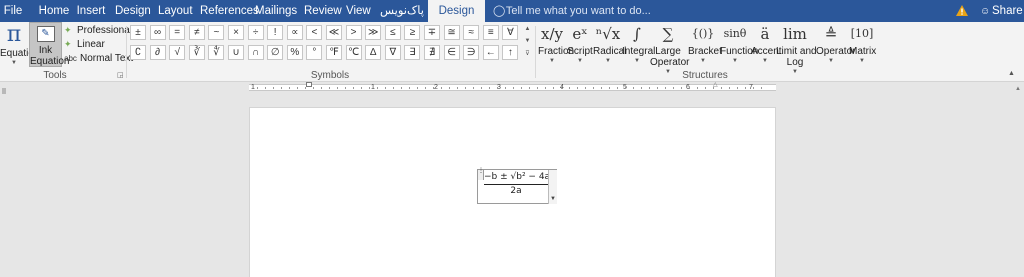  Describe the element at coordinates (323, 11) in the screenshot. I see `tab-review: Review` at that location.